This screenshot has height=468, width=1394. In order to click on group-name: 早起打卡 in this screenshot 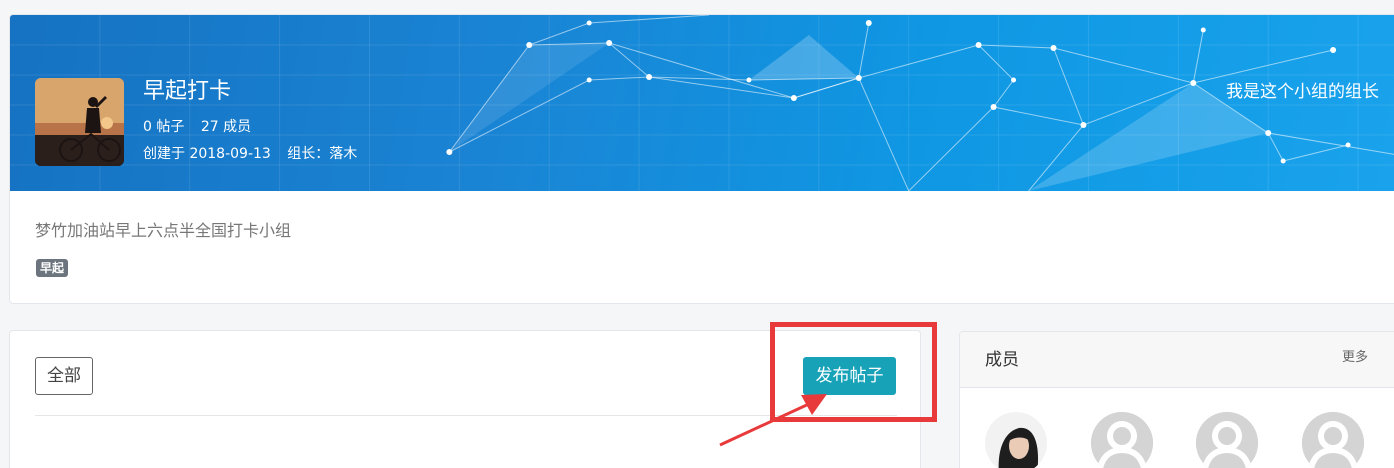, I will do `click(187, 91)`.